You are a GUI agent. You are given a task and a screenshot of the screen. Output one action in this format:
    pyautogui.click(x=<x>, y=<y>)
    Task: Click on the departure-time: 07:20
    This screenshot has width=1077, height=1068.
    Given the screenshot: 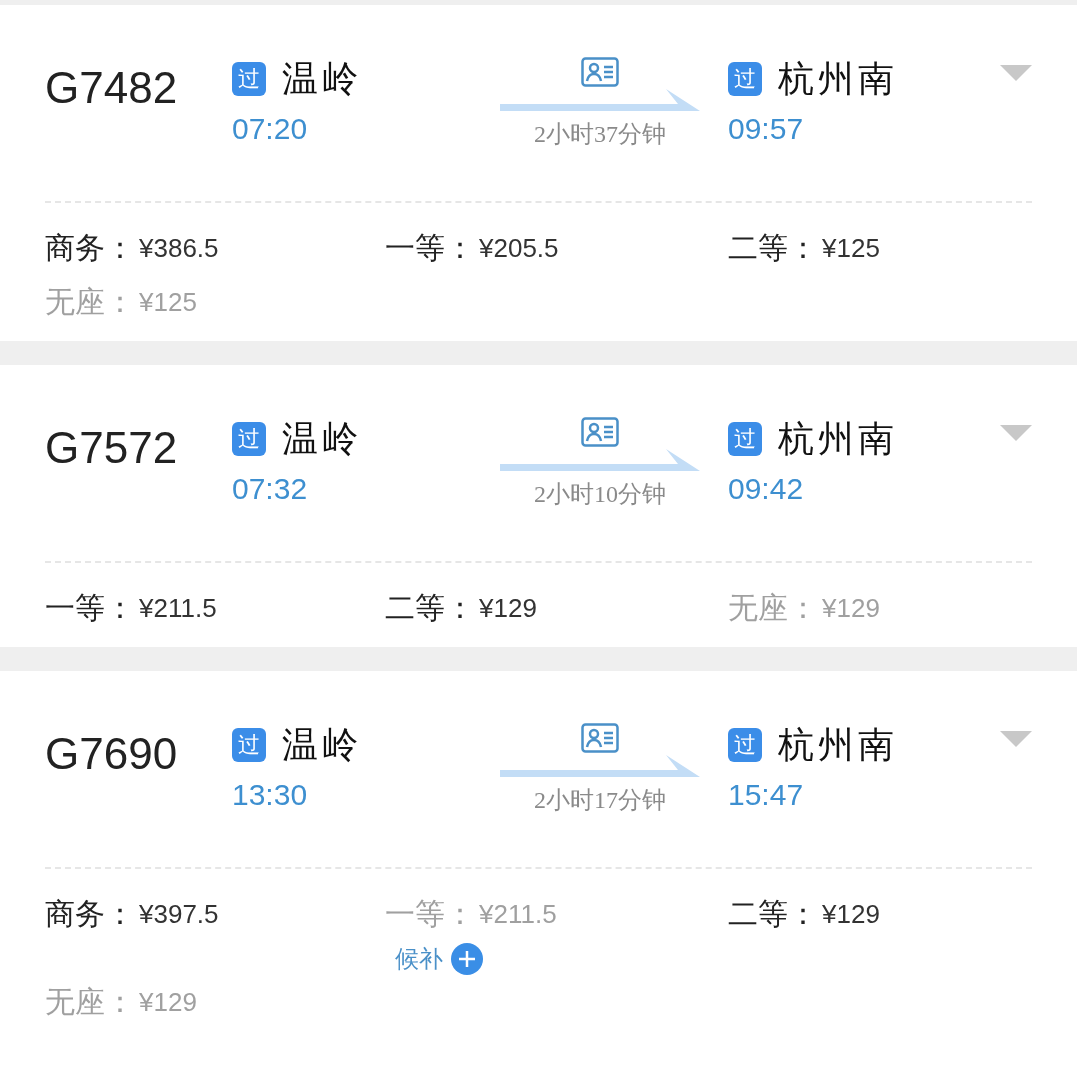 What is the action you would take?
    pyautogui.click(x=270, y=129)
    